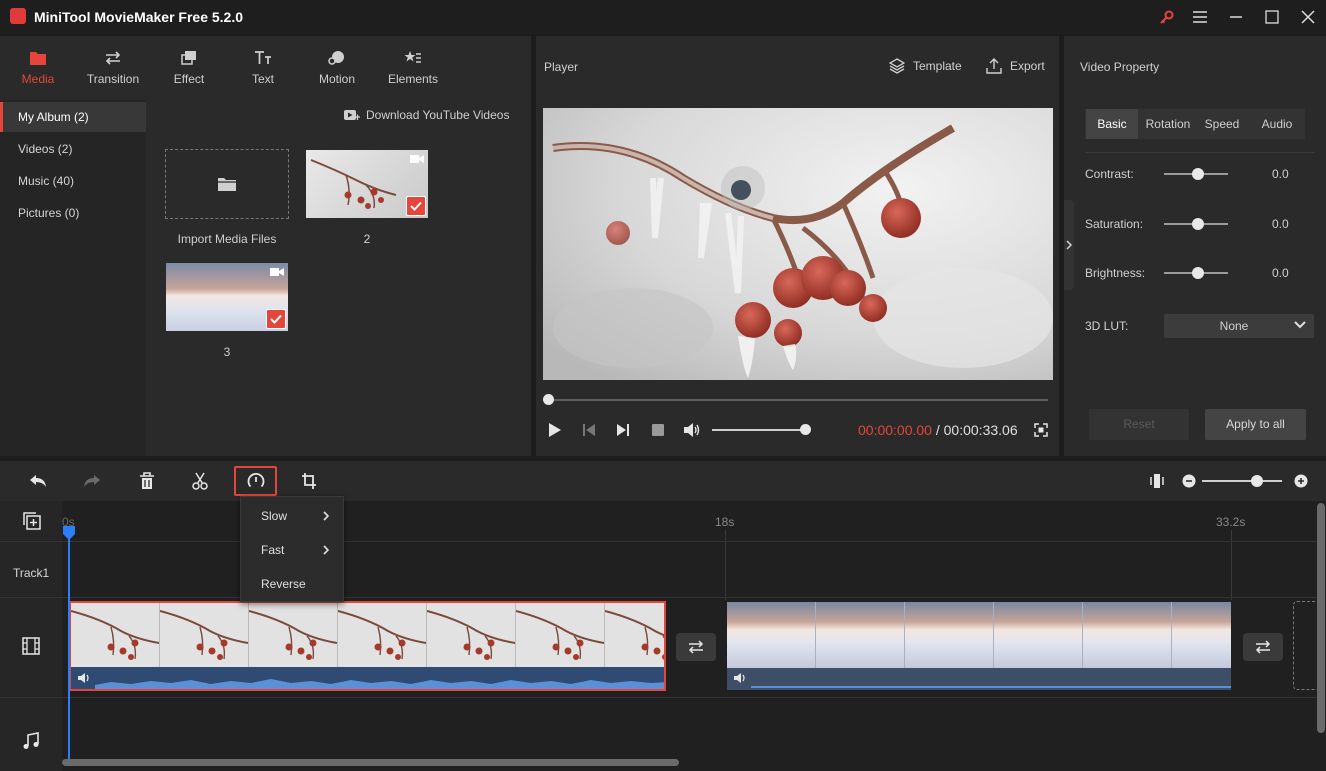  What do you see at coordinates (189, 67) in the screenshot?
I see `tab-effect: Effect` at bounding box center [189, 67].